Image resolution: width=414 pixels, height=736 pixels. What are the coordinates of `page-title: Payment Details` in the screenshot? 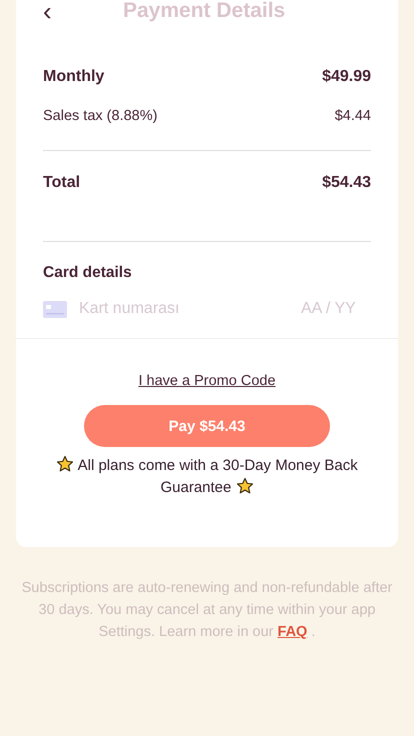 It's located at (204, 11).